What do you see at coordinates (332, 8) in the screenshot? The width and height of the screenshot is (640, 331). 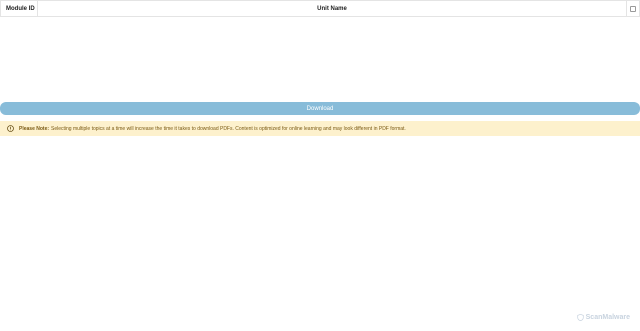 I see `column-header-unit-name: Unit Name` at bounding box center [332, 8].